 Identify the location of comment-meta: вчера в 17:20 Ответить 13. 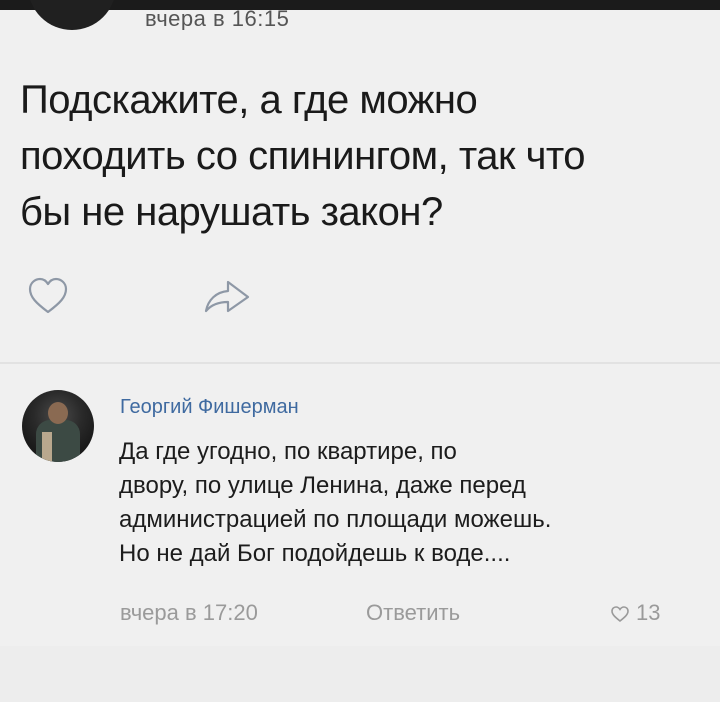
(405, 615).